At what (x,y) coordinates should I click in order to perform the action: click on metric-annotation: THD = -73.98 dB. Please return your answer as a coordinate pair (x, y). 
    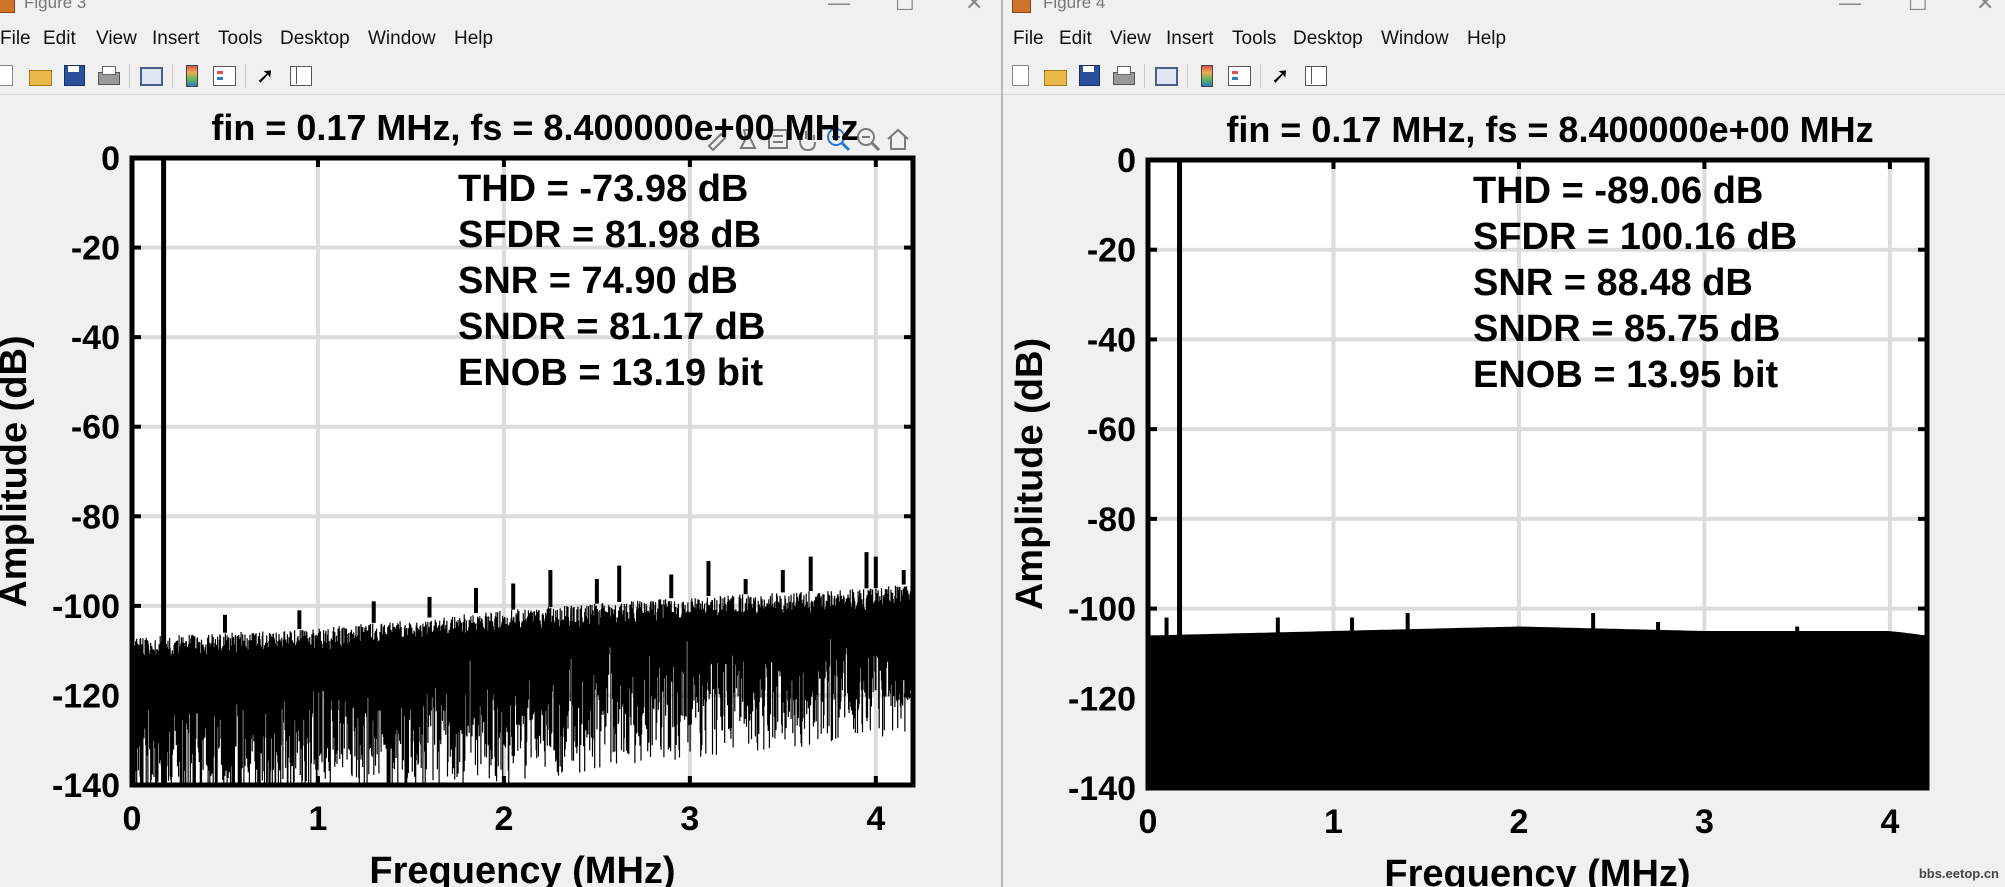
    Looking at the image, I should click on (603, 189).